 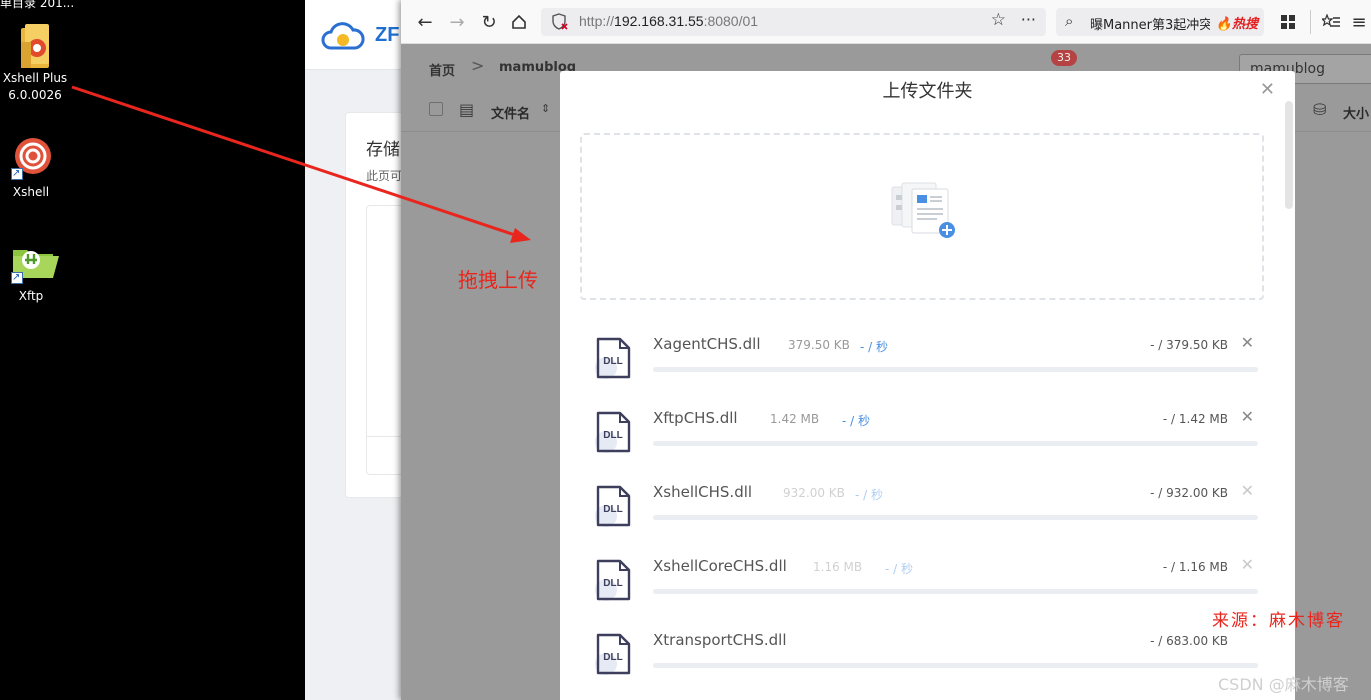 I want to click on desktop-icon-label: Xshell, so click(x=31, y=192).